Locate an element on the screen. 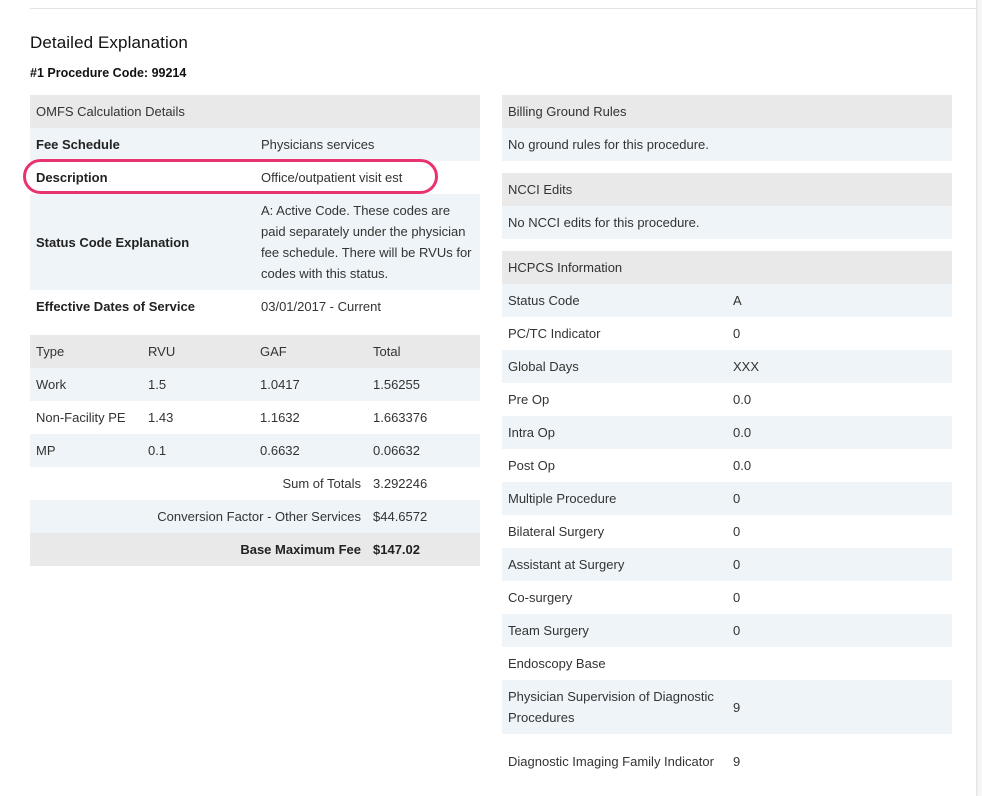  conversion-factor-label: Conversion Factor - Other Services is located at coordinates (198, 516).